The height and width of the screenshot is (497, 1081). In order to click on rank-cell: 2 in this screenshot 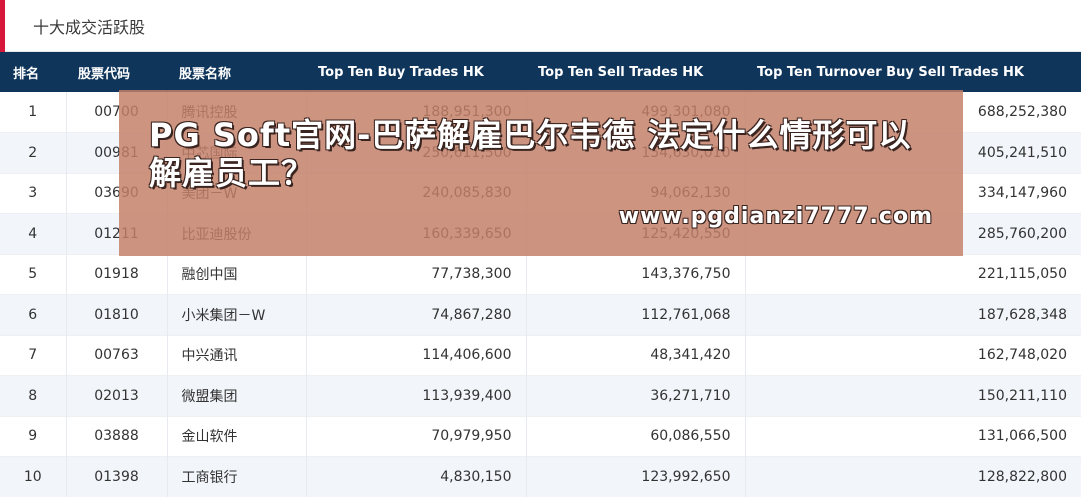, I will do `click(33, 152)`.